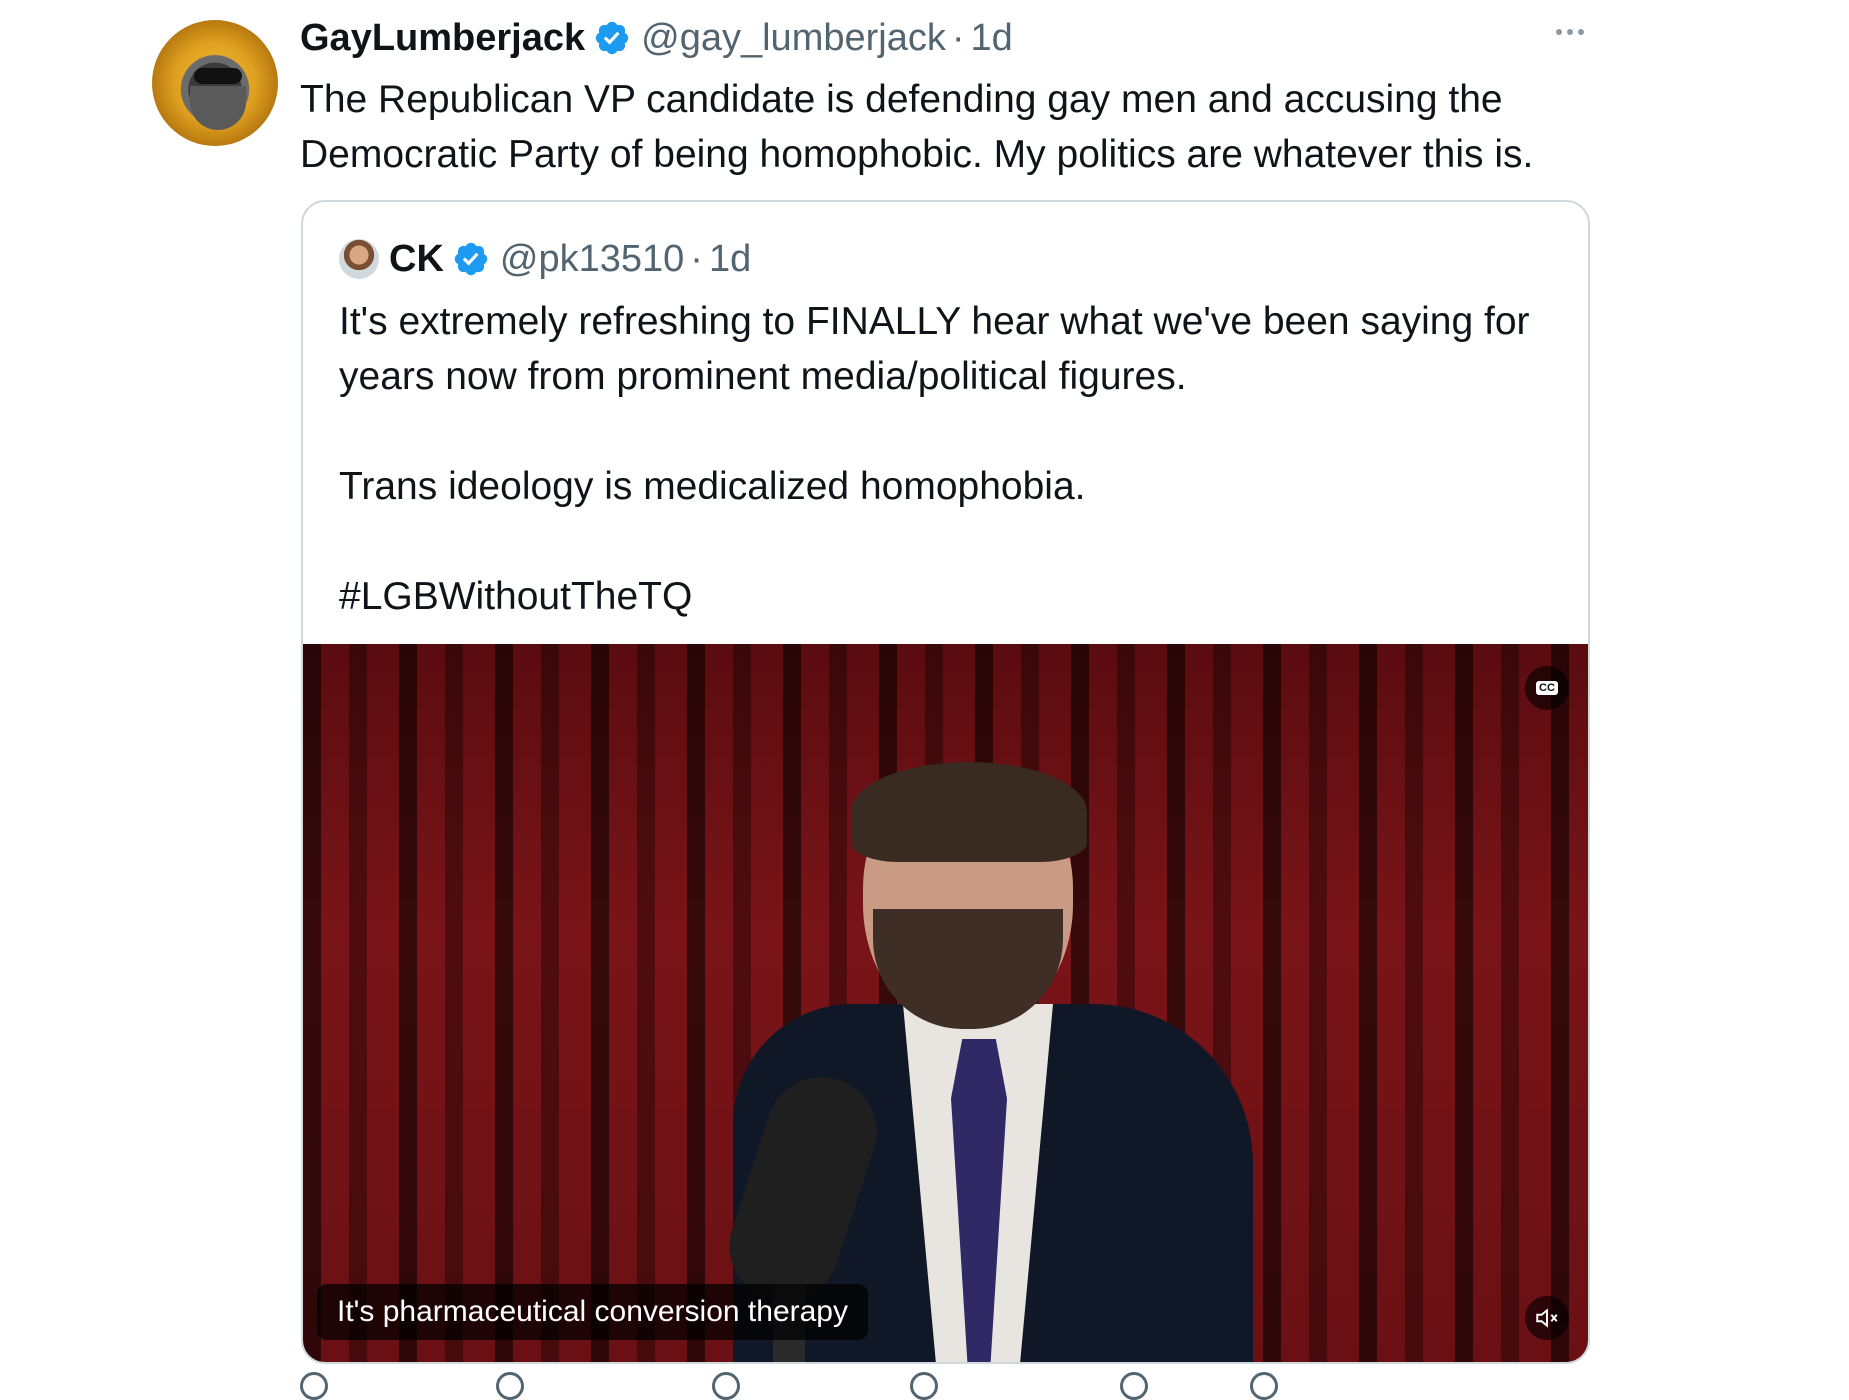 Image resolution: width=1849 pixels, height=1400 pixels. I want to click on quoted-author-handle: @pk13510, so click(592, 259).